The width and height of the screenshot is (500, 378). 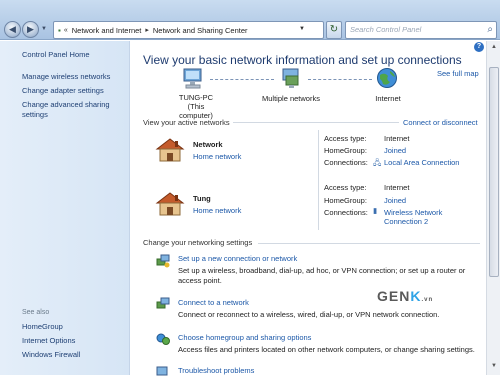 What do you see at coordinates (386, 29) in the screenshot?
I see `search-placeholder: Search Control Panel` at bounding box center [386, 29].